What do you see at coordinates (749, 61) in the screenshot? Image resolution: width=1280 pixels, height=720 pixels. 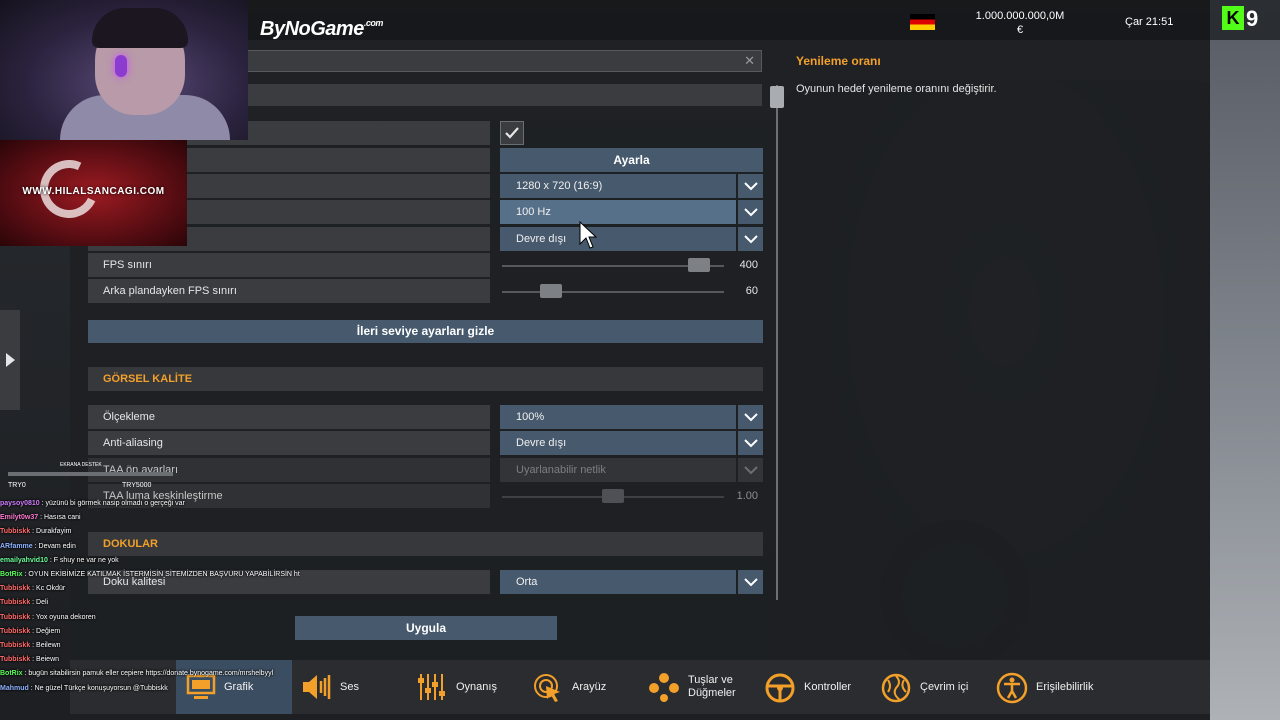 I see `close-icon: ✕` at bounding box center [749, 61].